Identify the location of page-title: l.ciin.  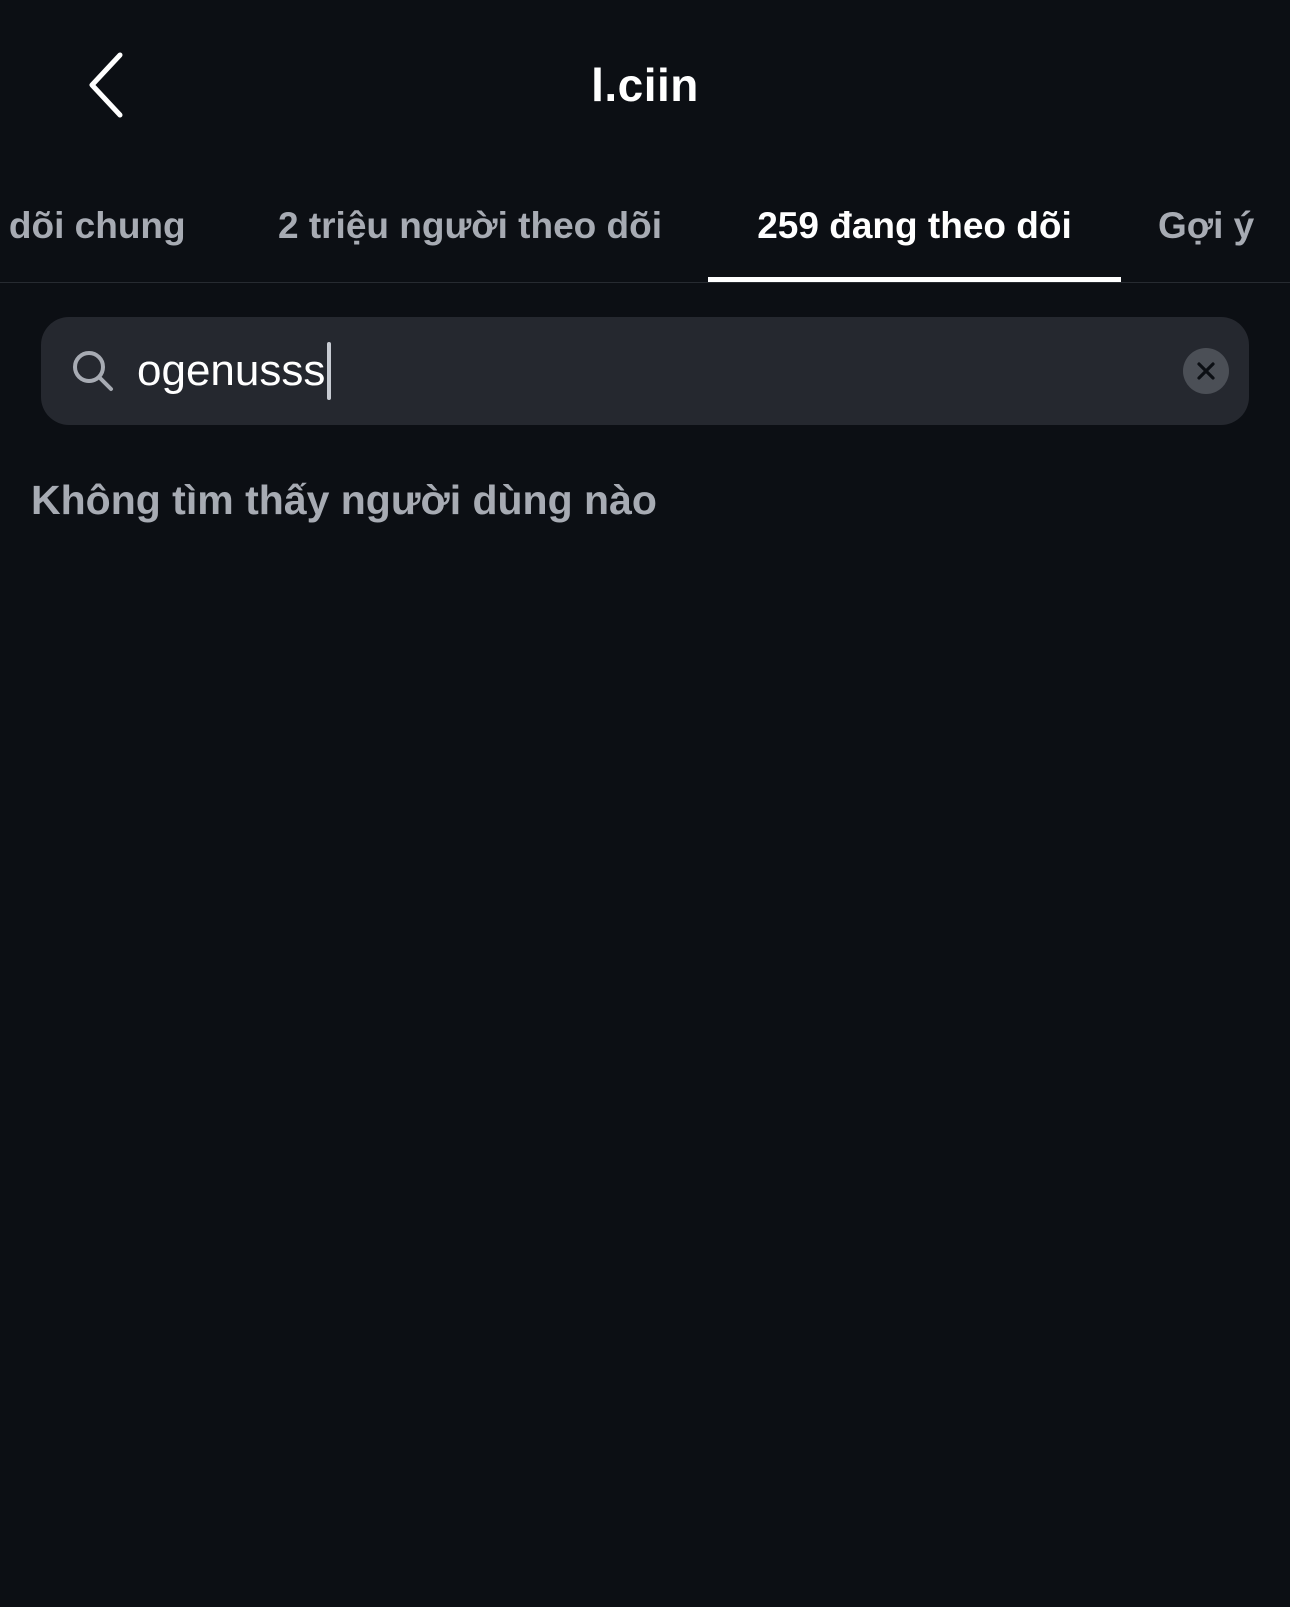
(645, 85).